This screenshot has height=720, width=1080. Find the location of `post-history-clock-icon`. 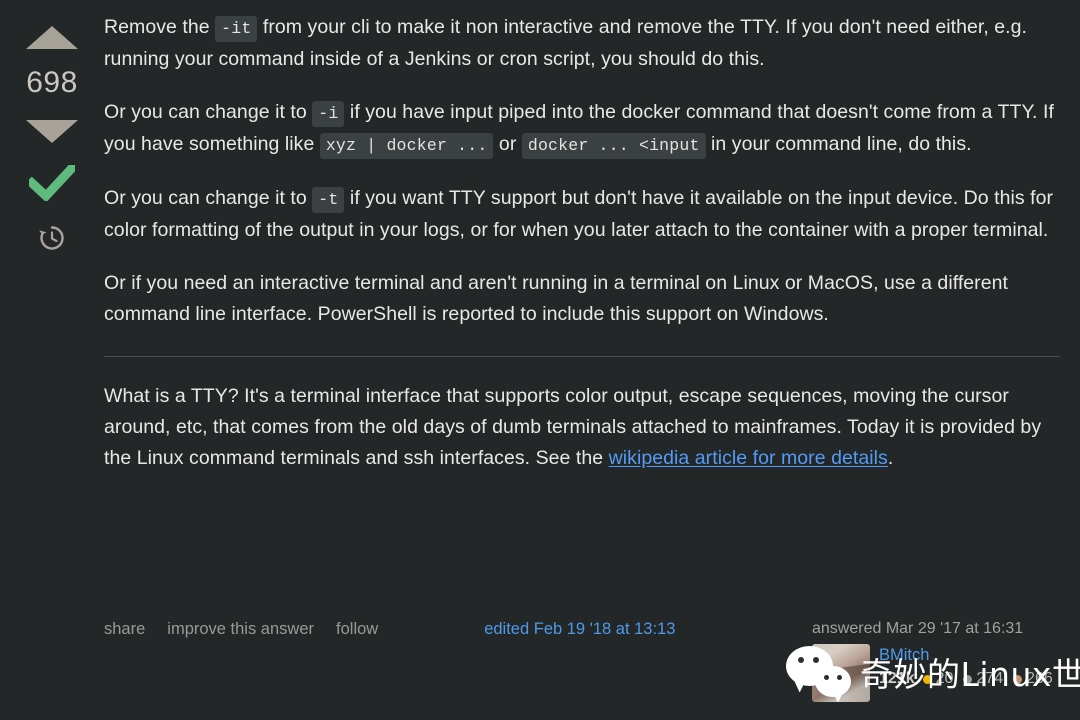

post-history-clock-icon is located at coordinates (52, 238).